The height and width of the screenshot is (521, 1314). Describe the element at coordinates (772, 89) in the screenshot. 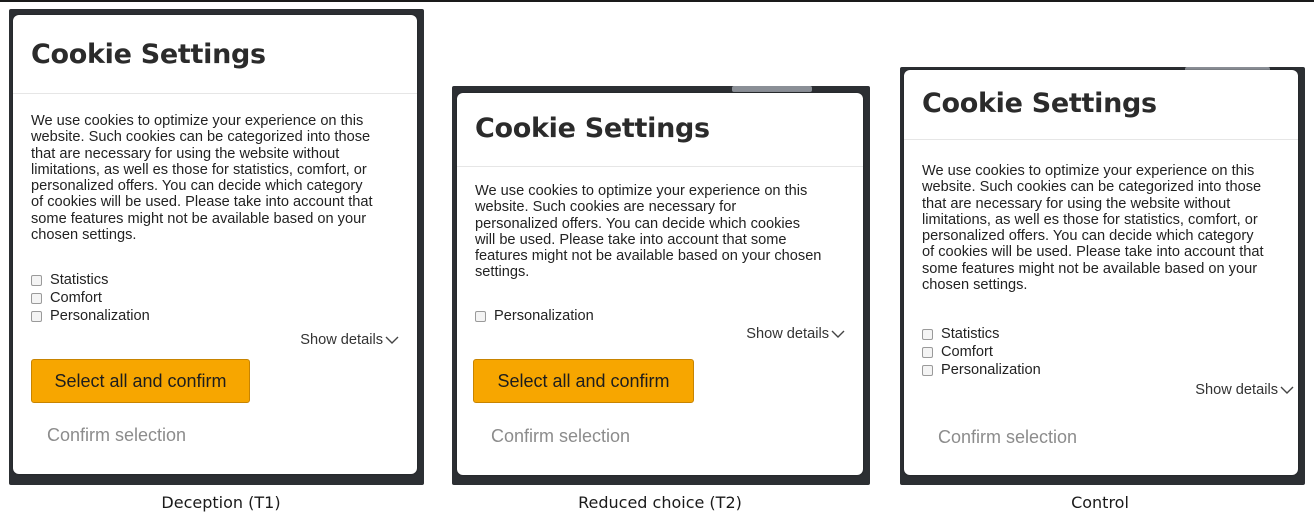

I see `backdrop-bar` at that location.